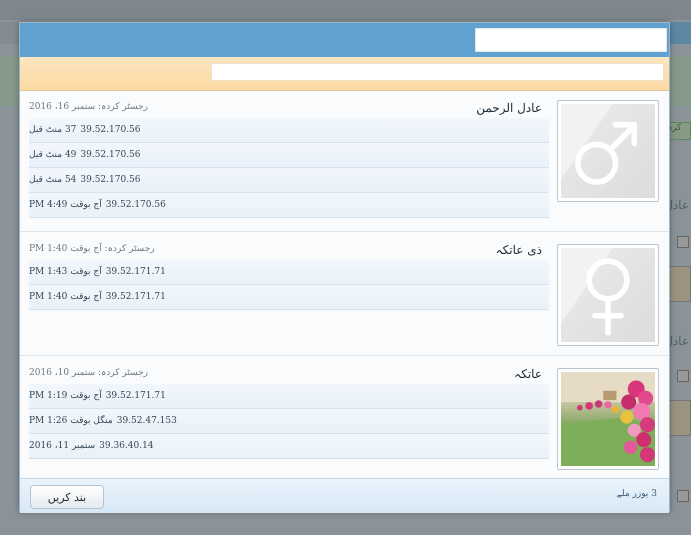 The width and height of the screenshot is (691, 535). I want to click on session-time: ستمبر 11، 2016, so click(62, 446).